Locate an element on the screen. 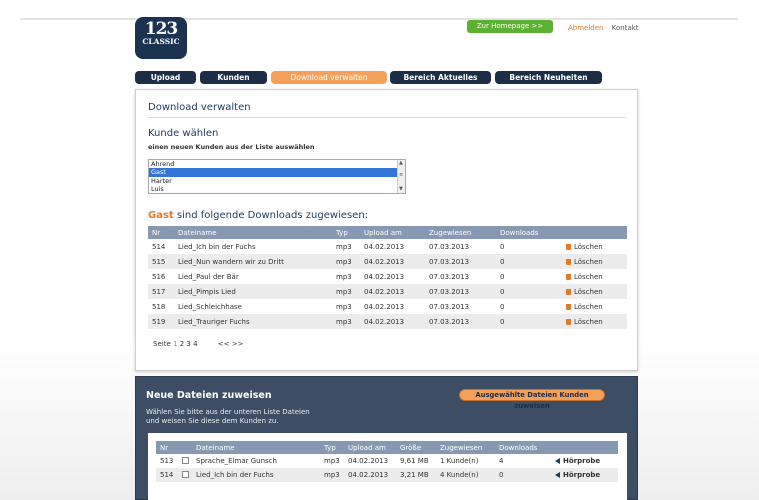 The width and height of the screenshot is (759, 500). customer-option: Harter is located at coordinates (273, 181).